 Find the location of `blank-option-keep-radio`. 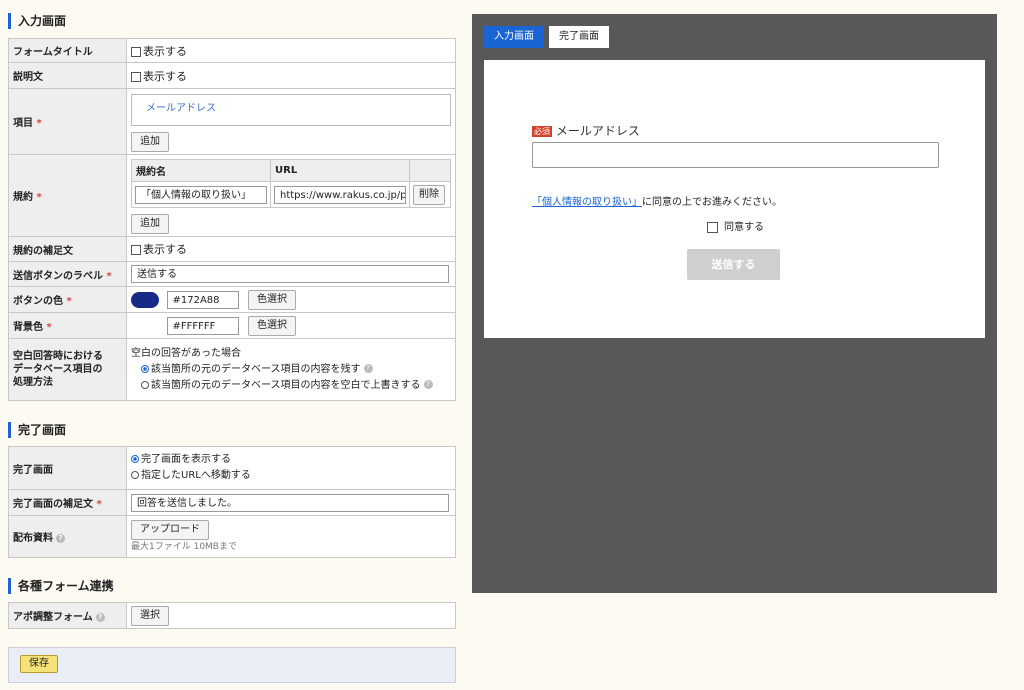

blank-option-keep-radio is located at coordinates (145, 368).